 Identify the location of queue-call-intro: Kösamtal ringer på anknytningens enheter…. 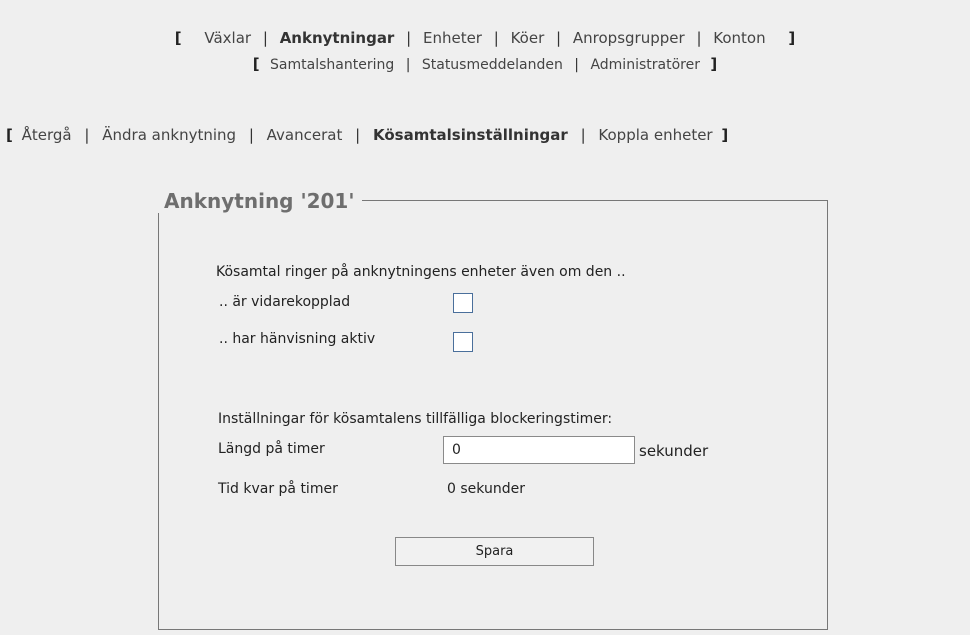
(421, 272).